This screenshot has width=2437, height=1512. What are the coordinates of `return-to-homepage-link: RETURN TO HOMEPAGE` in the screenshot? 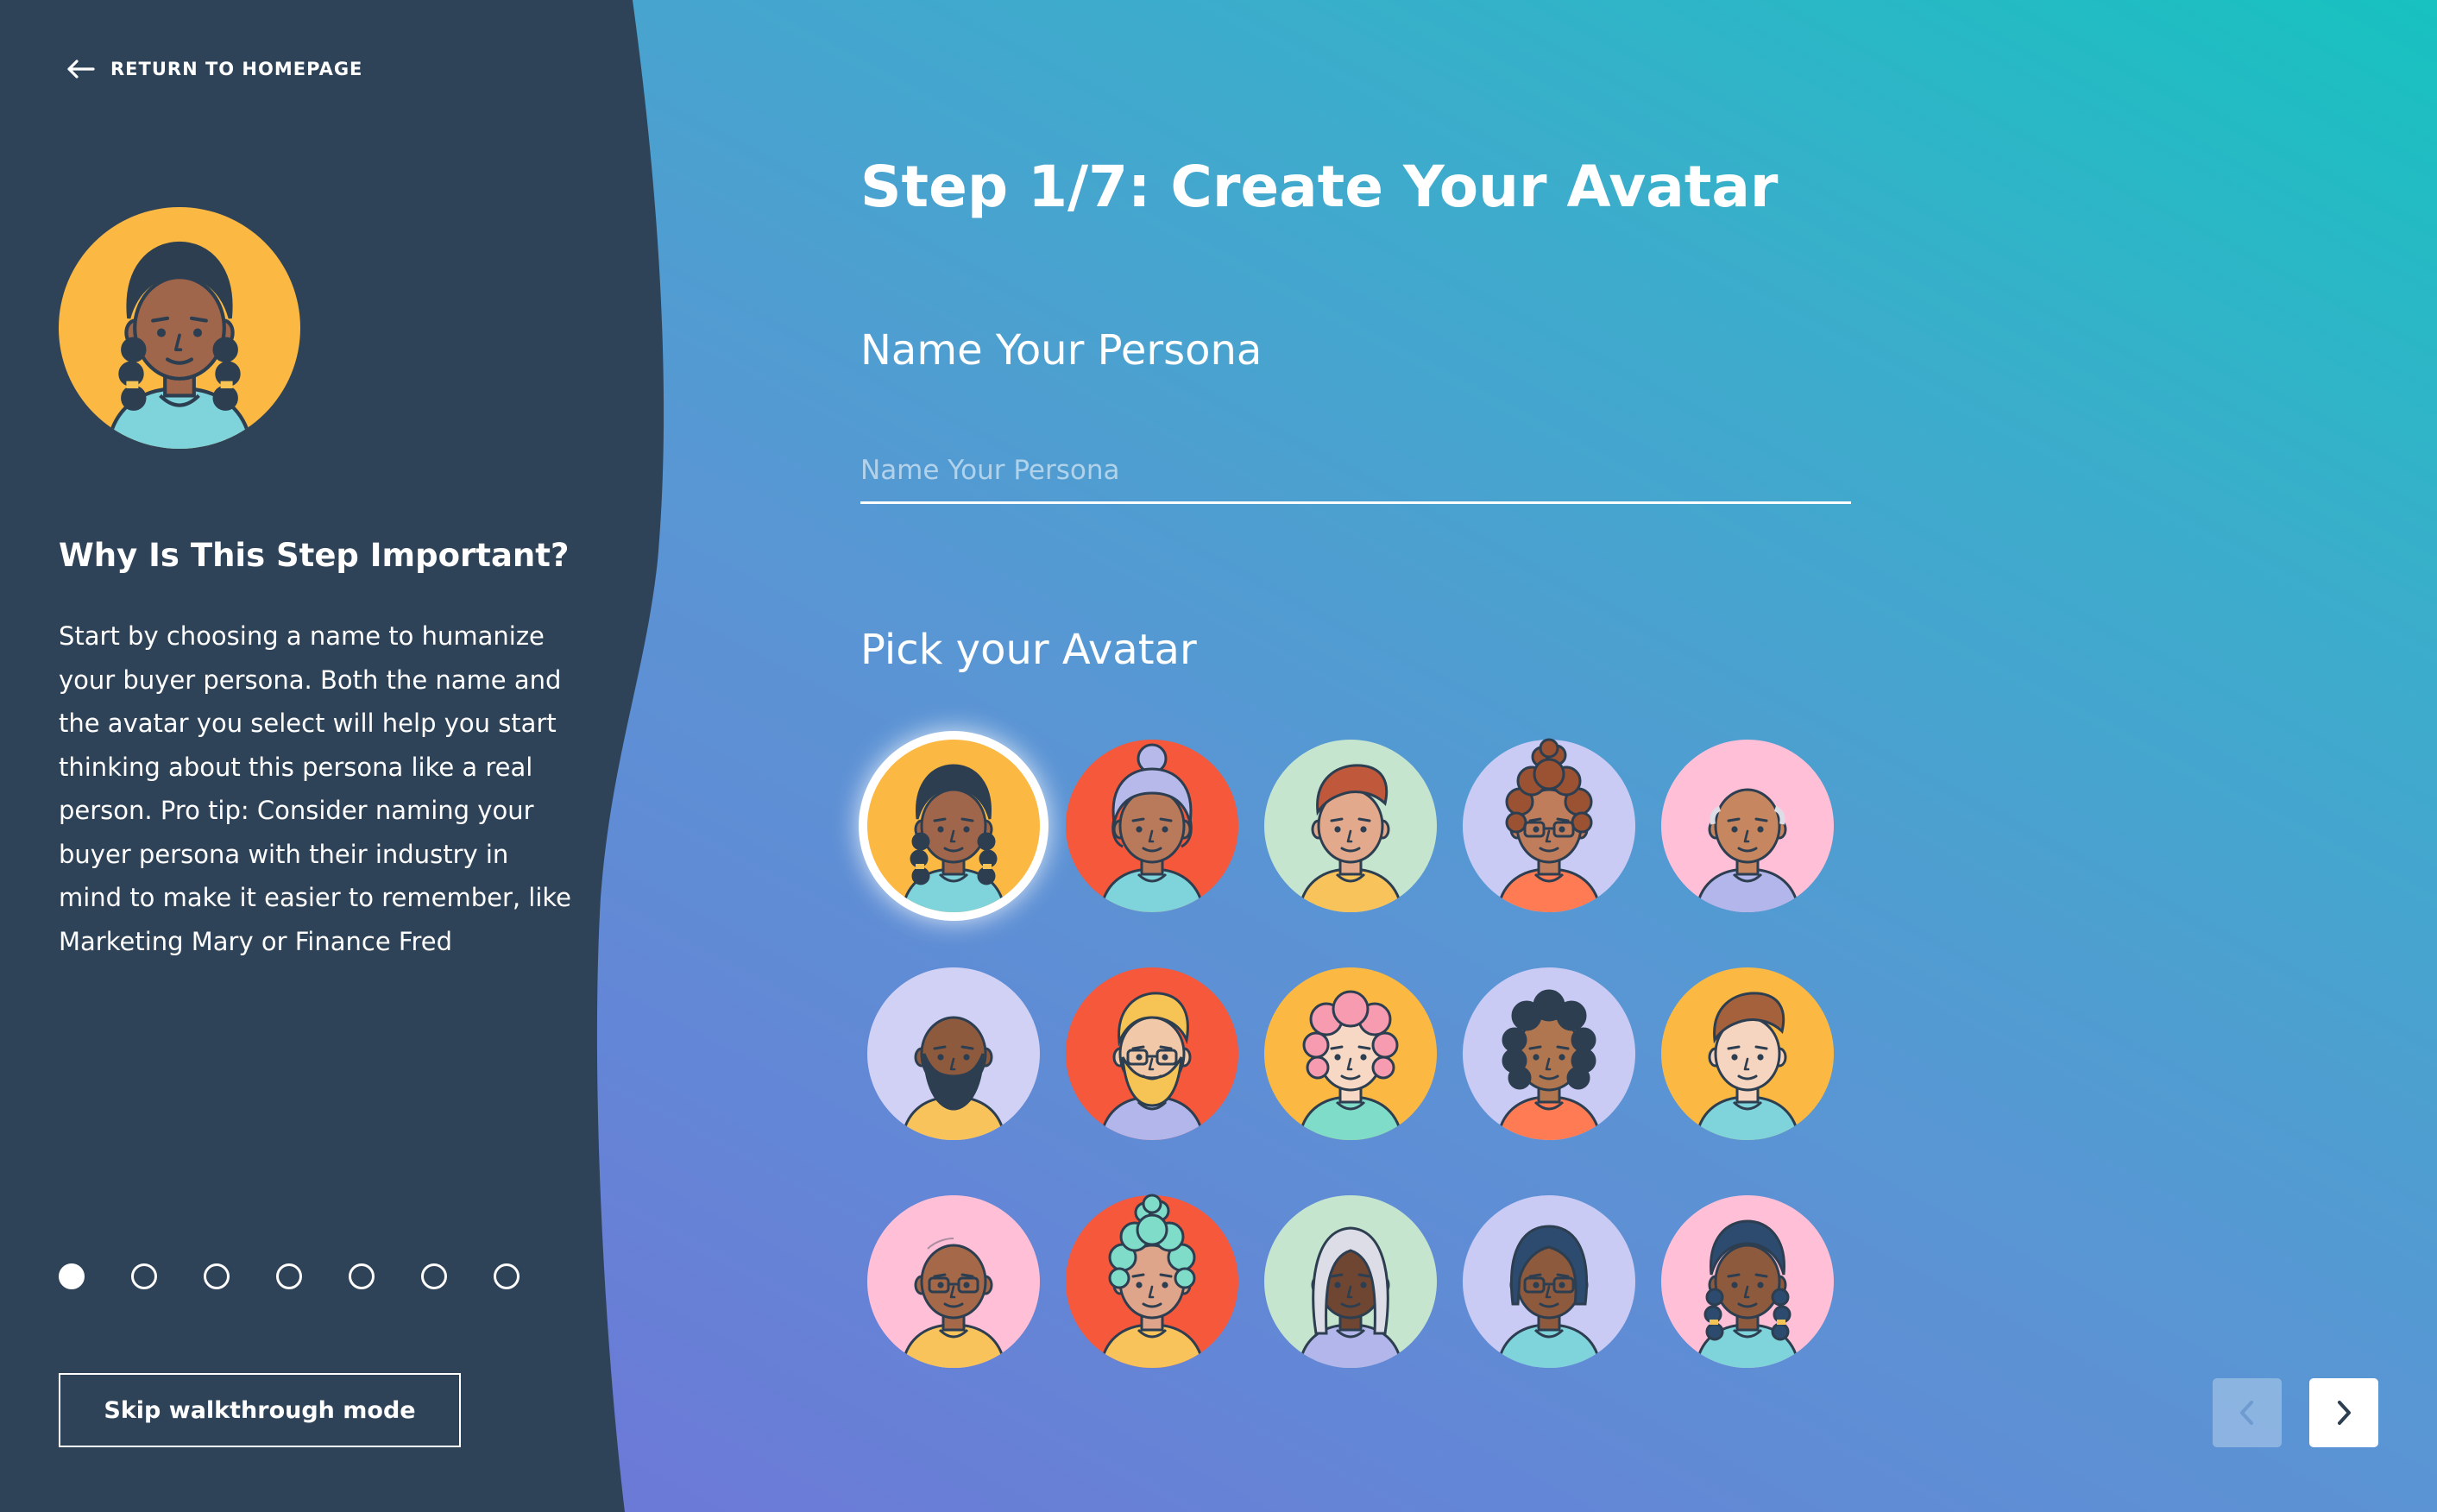 It's located at (214, 69).